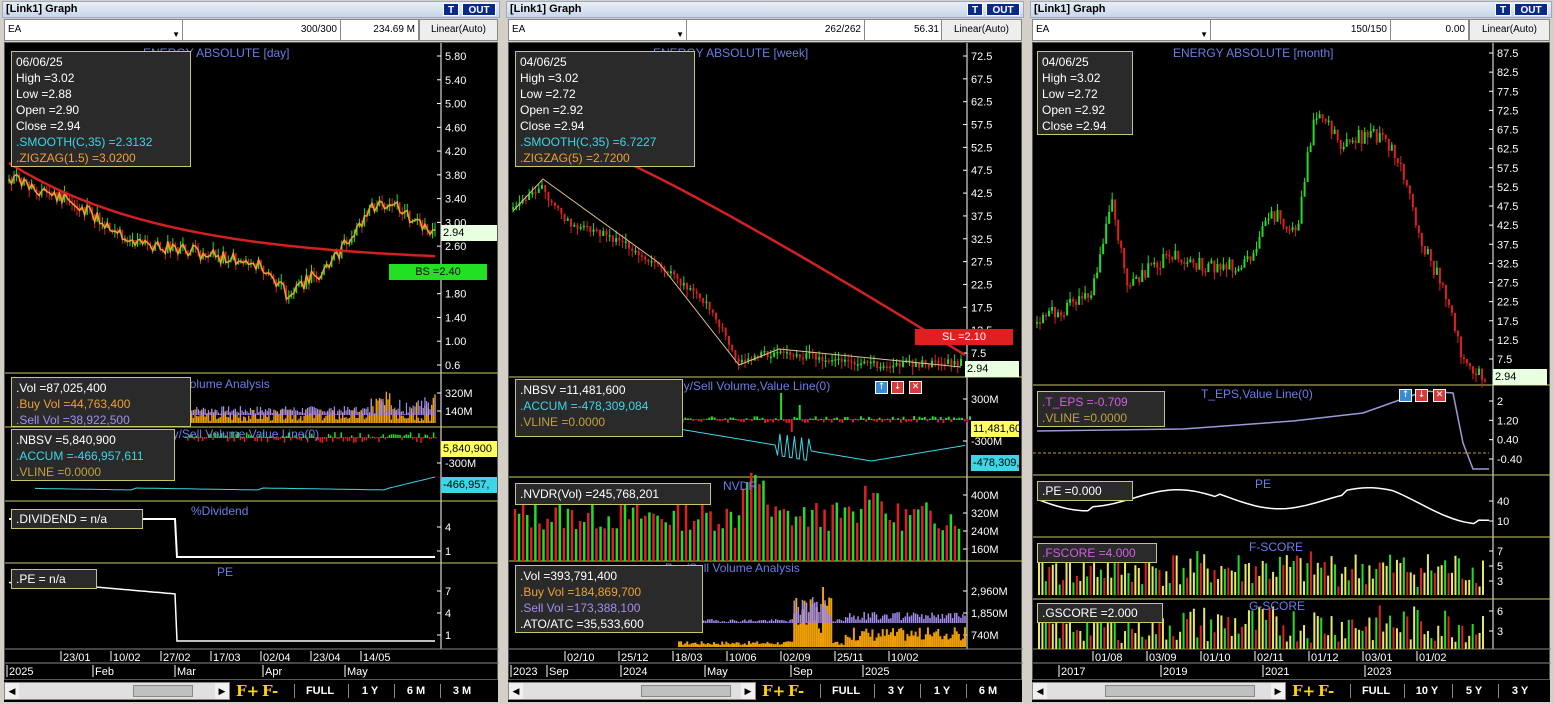 Image resolution: width=1554 pixels, height=704 pixels. Describe the element at coordinates (80, 456) in the screenshot. I see `info-accum: .ACCUM =-466,957,611` at that location.